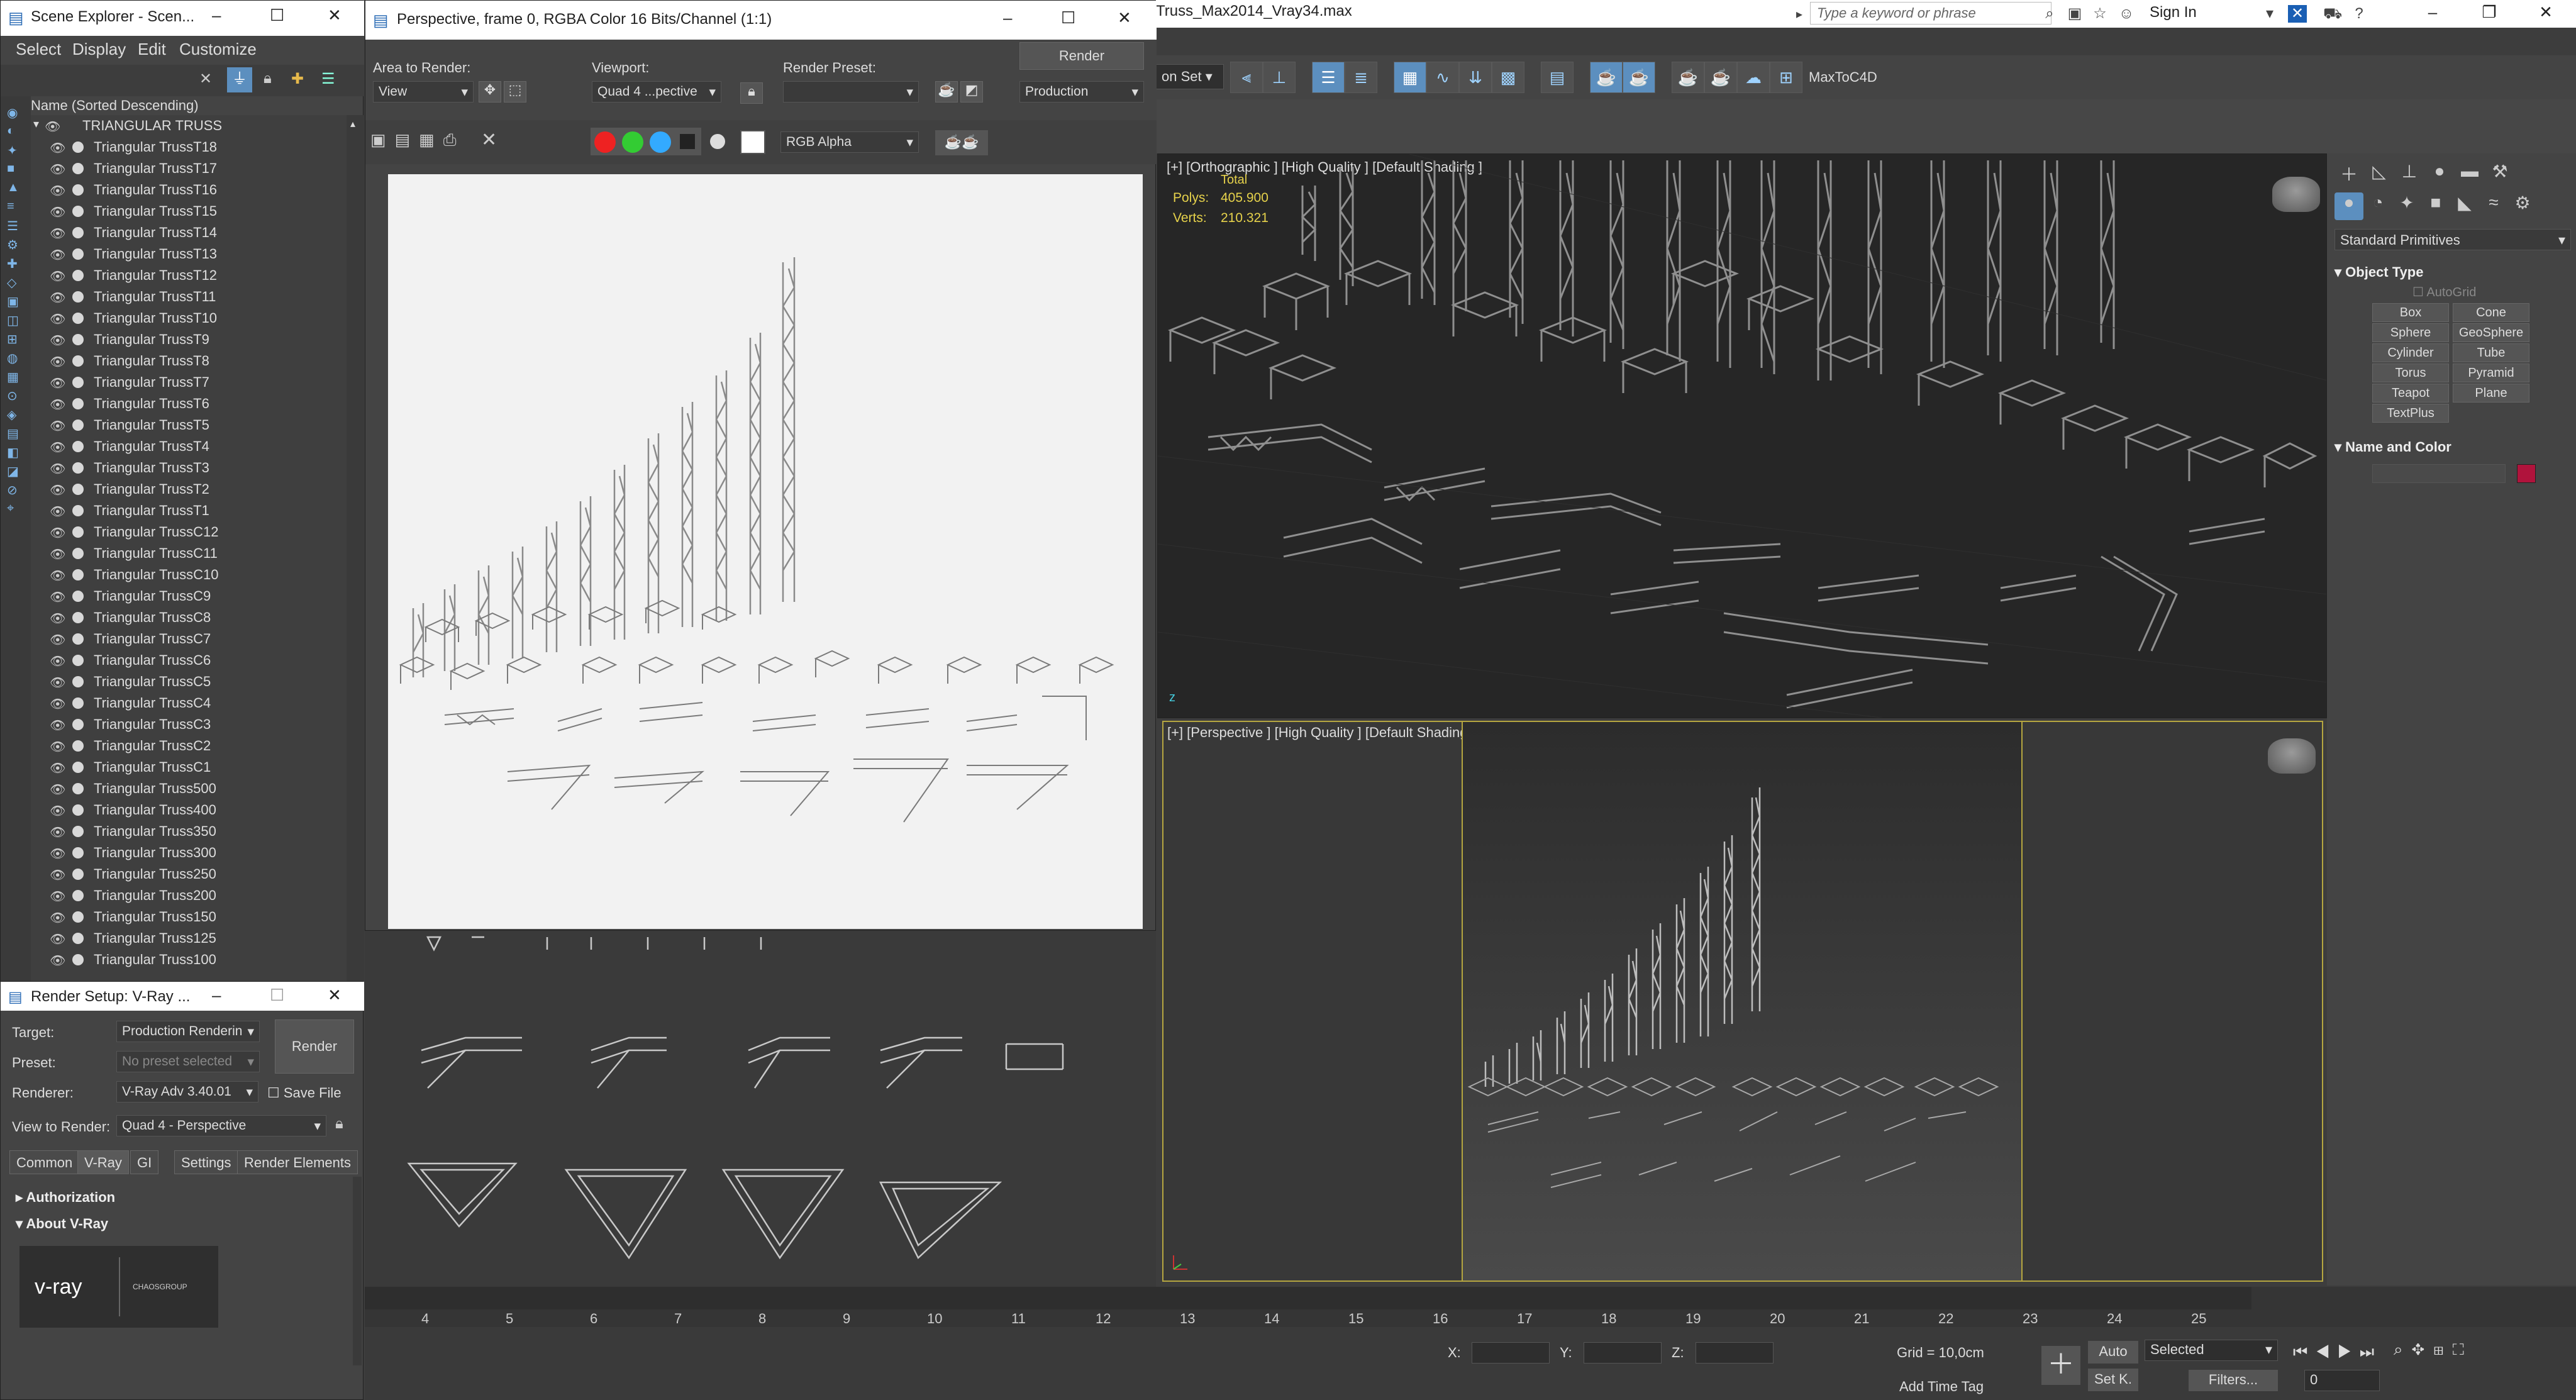 This screenshot has width=2576, height=1400. I want to click on save-file-checkbox: ☐ Save File, so click(304, 1093).